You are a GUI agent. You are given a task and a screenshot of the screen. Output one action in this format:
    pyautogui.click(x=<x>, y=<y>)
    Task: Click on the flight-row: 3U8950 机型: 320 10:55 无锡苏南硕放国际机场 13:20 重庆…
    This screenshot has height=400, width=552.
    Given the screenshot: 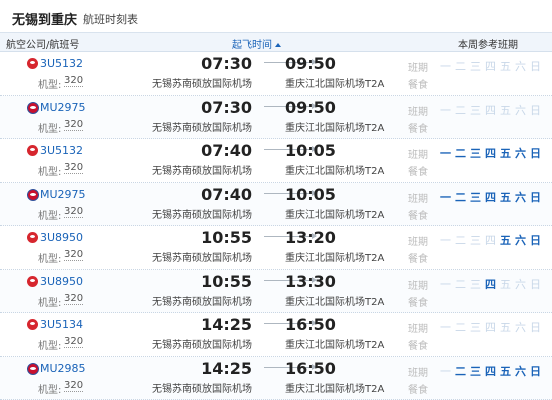 What is the action you would take?
    pyautogui.click(x=276, y=248)
    